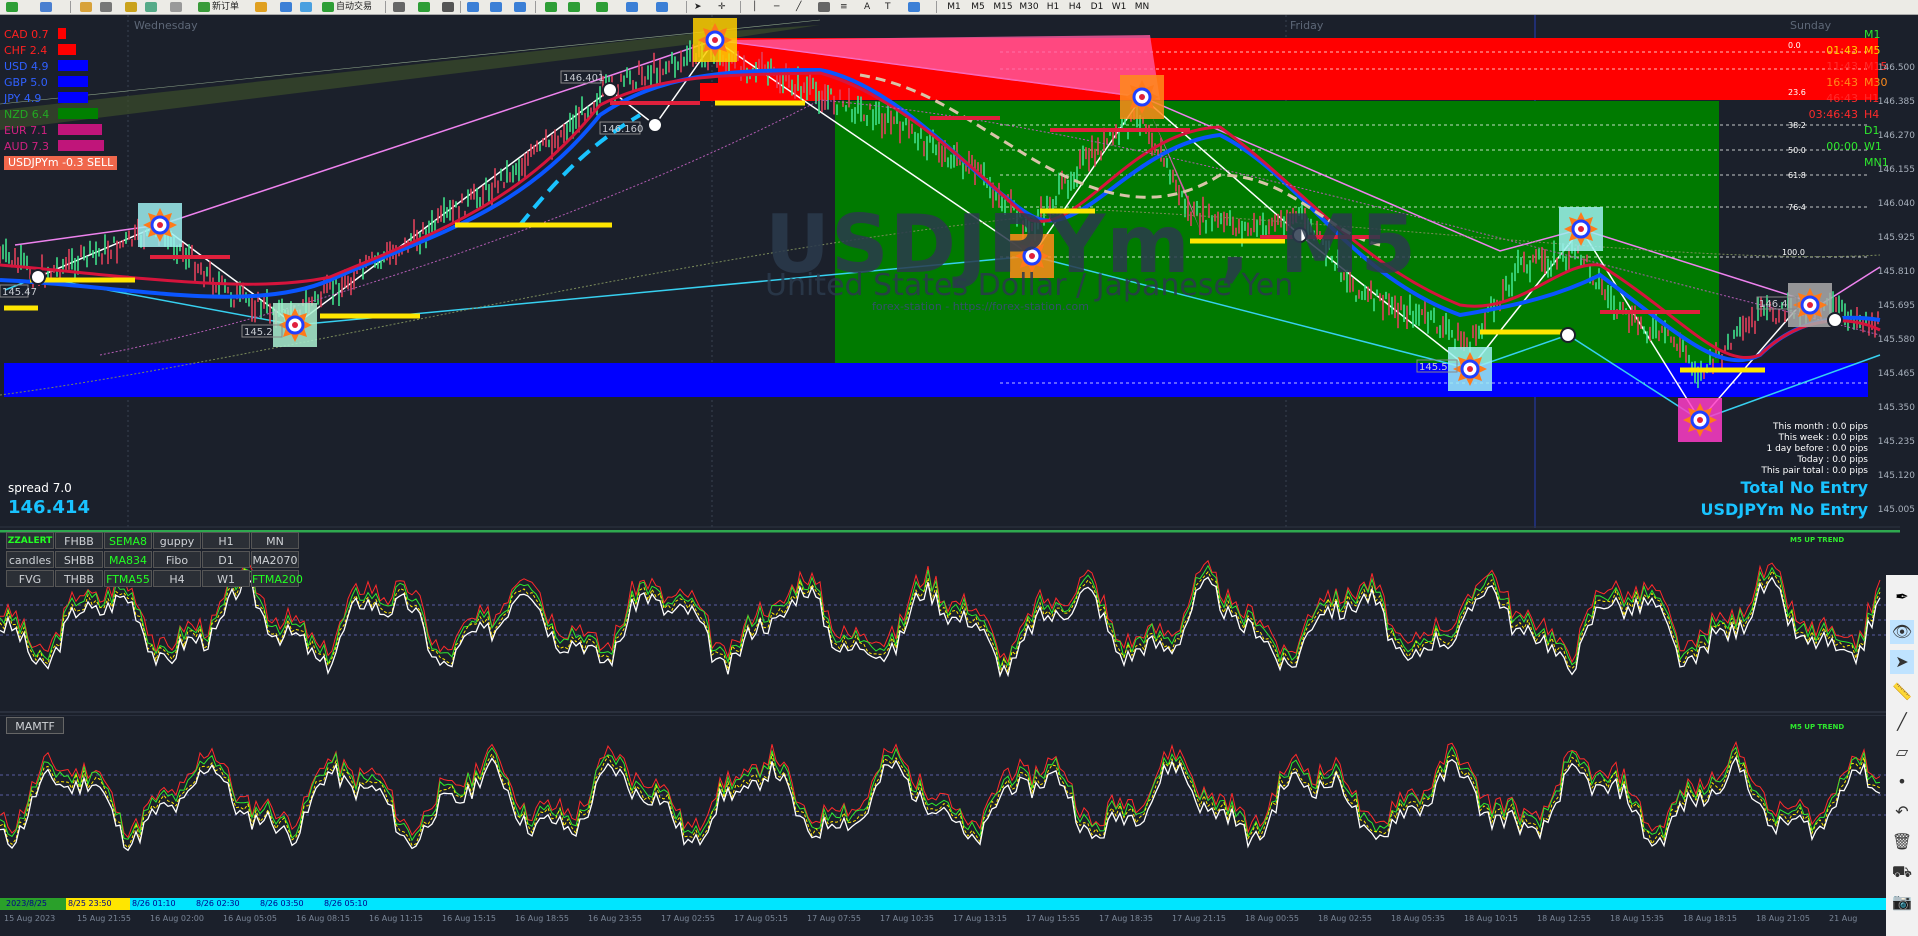 Image resolution: width=1918 pixels, height=936 pixels. What do you see at coordinates (662, 7) in the screenshot?
I see `templates-icon` at bounding box center [662, 7].